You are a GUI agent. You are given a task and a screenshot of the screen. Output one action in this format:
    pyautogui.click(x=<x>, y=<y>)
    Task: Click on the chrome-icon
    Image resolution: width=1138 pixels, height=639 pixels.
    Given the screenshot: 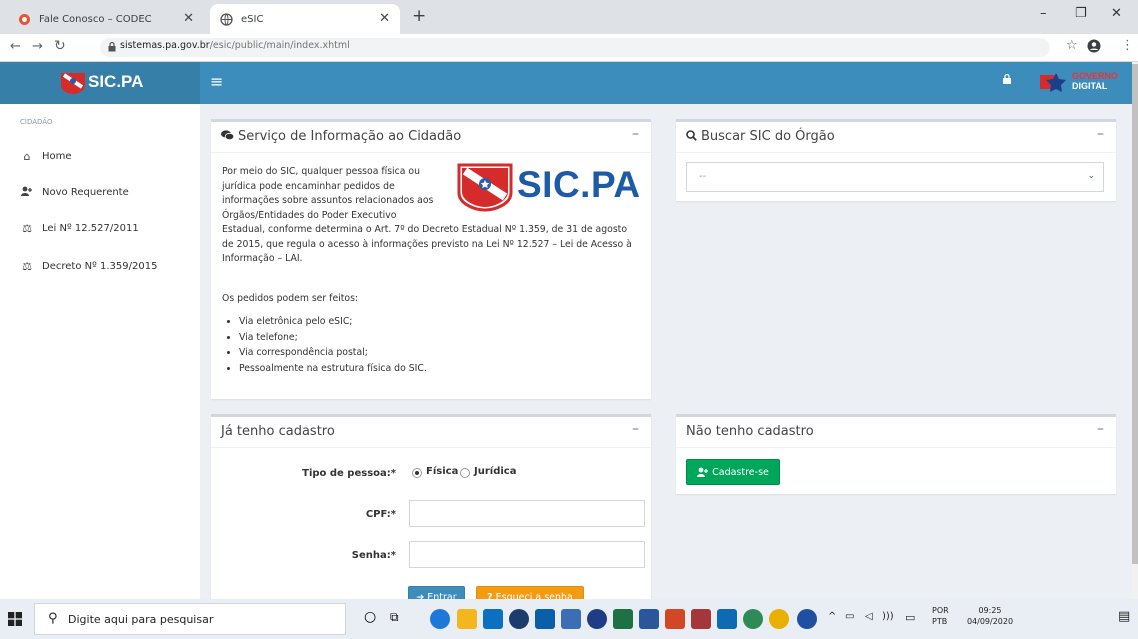 What is the action you would take?
    pyautogui.click(x=779, y=619)
    